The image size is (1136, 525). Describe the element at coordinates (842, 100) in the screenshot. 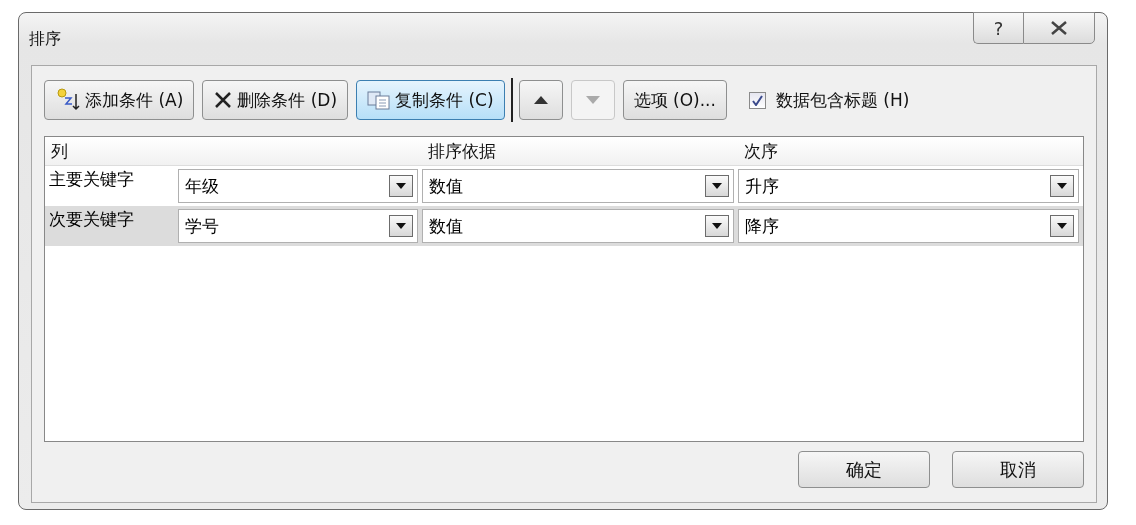

I see `checkbox-label: 数据包含标题 (H)` at that location.